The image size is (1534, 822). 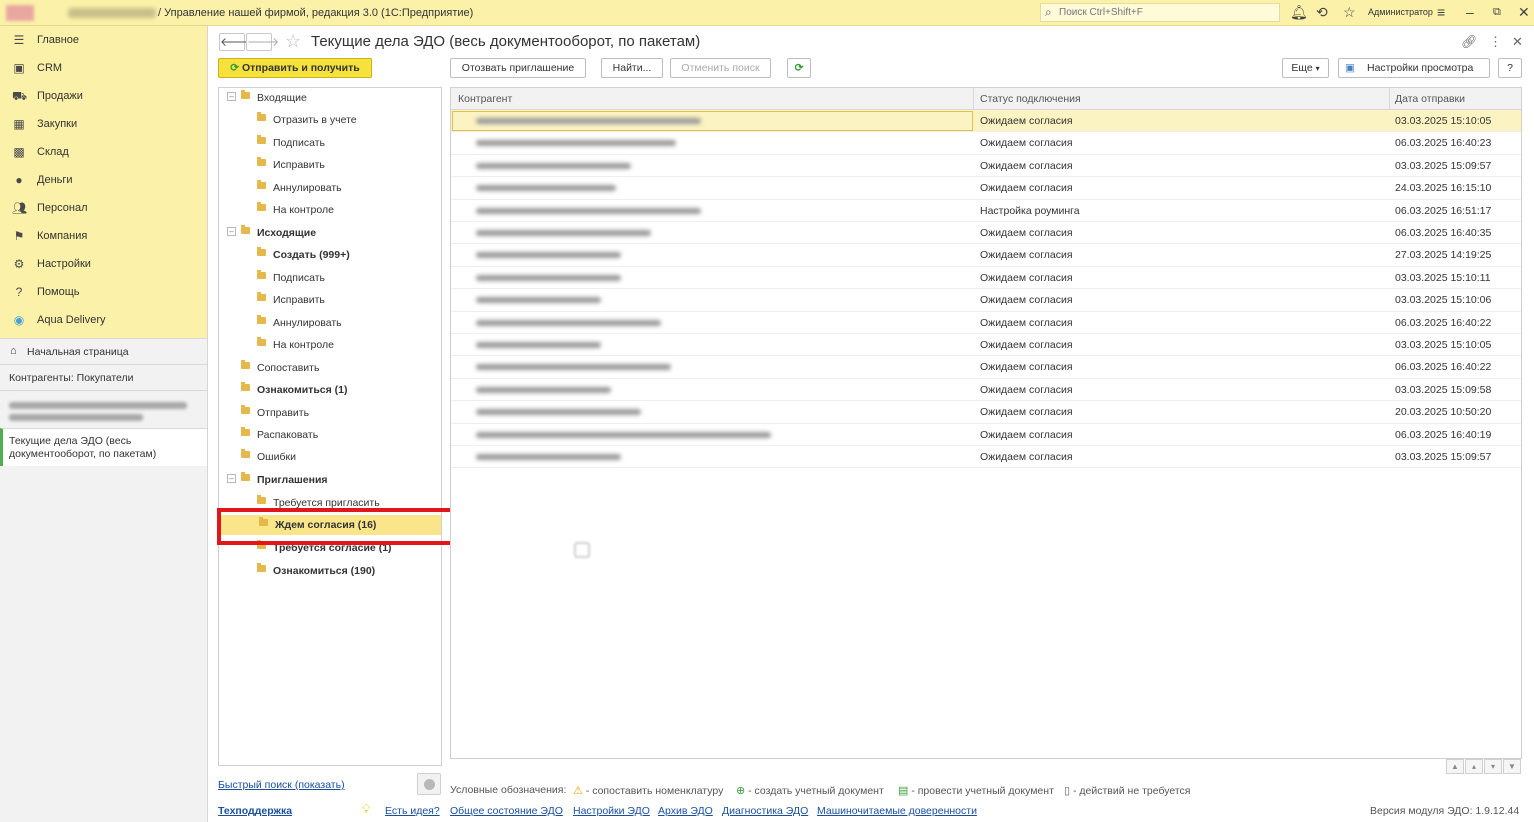 I want to click on column-header-status: Статус подключения, so click(x=1030, y=99).